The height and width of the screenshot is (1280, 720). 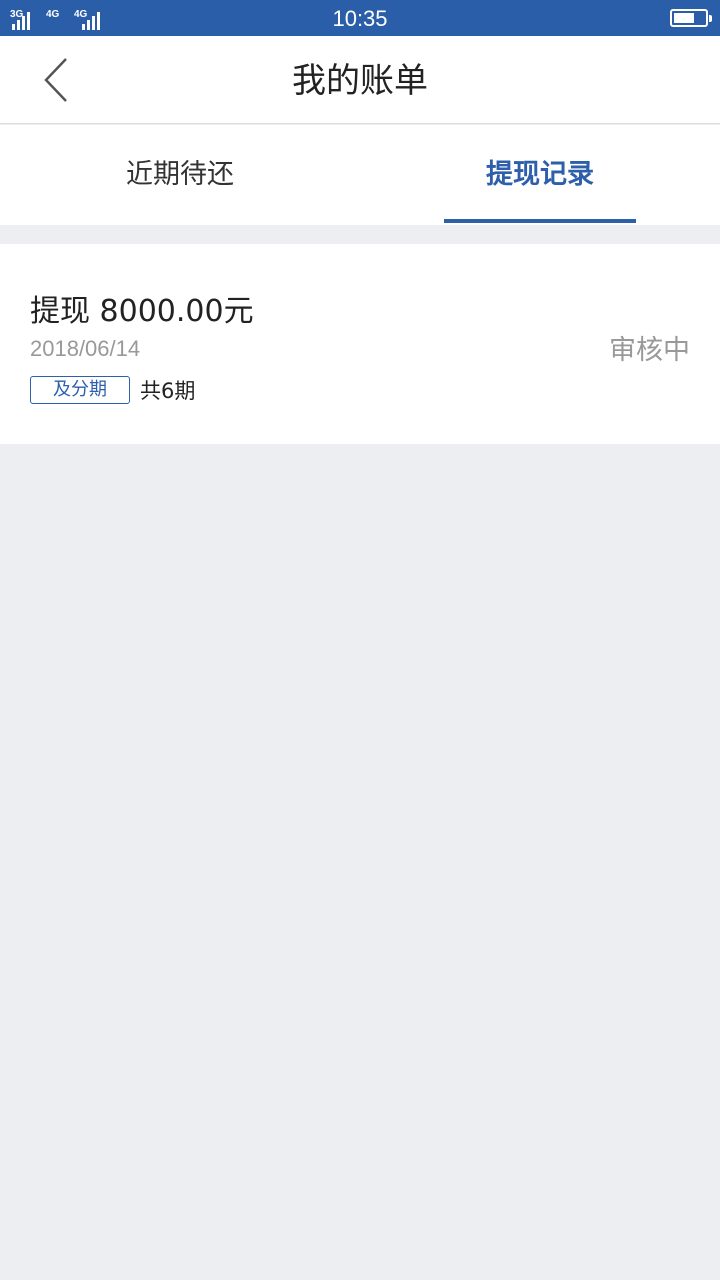 What do you see at coordinates (540, 175) in the screenshot?
I see `tab-withdraw-records: 提现记录` at bounding box center [540, 175].